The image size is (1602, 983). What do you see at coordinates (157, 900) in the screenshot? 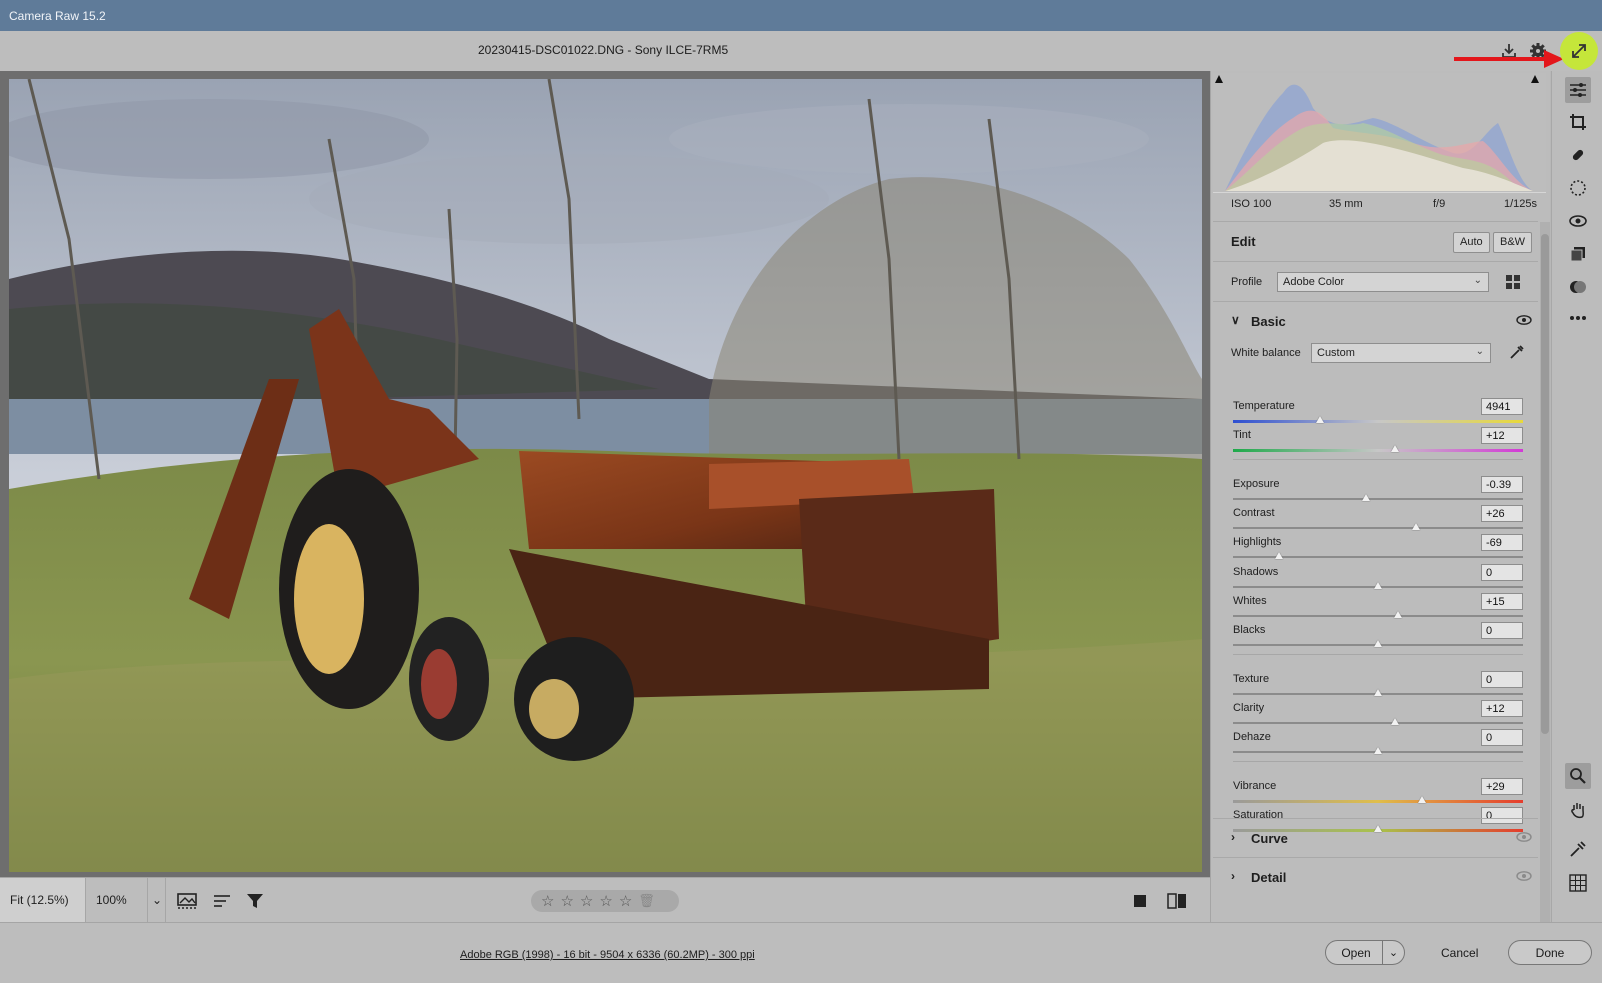
I see `zoom-dropdown-icon: ⌄` at bounding box center [157, 900].